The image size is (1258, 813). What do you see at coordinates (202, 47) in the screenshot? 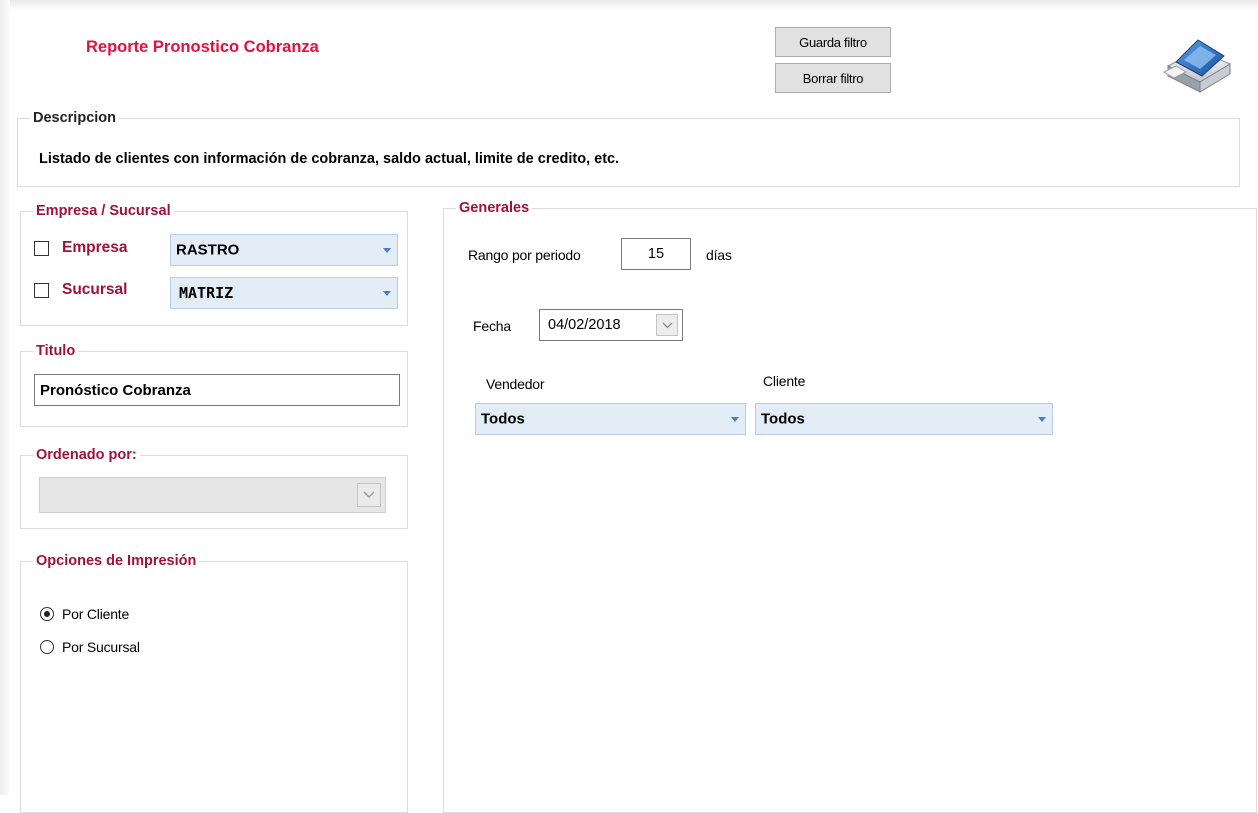
I see `report-title: Reporte Pronostico Cobranza` at bounding box center [202, 47].